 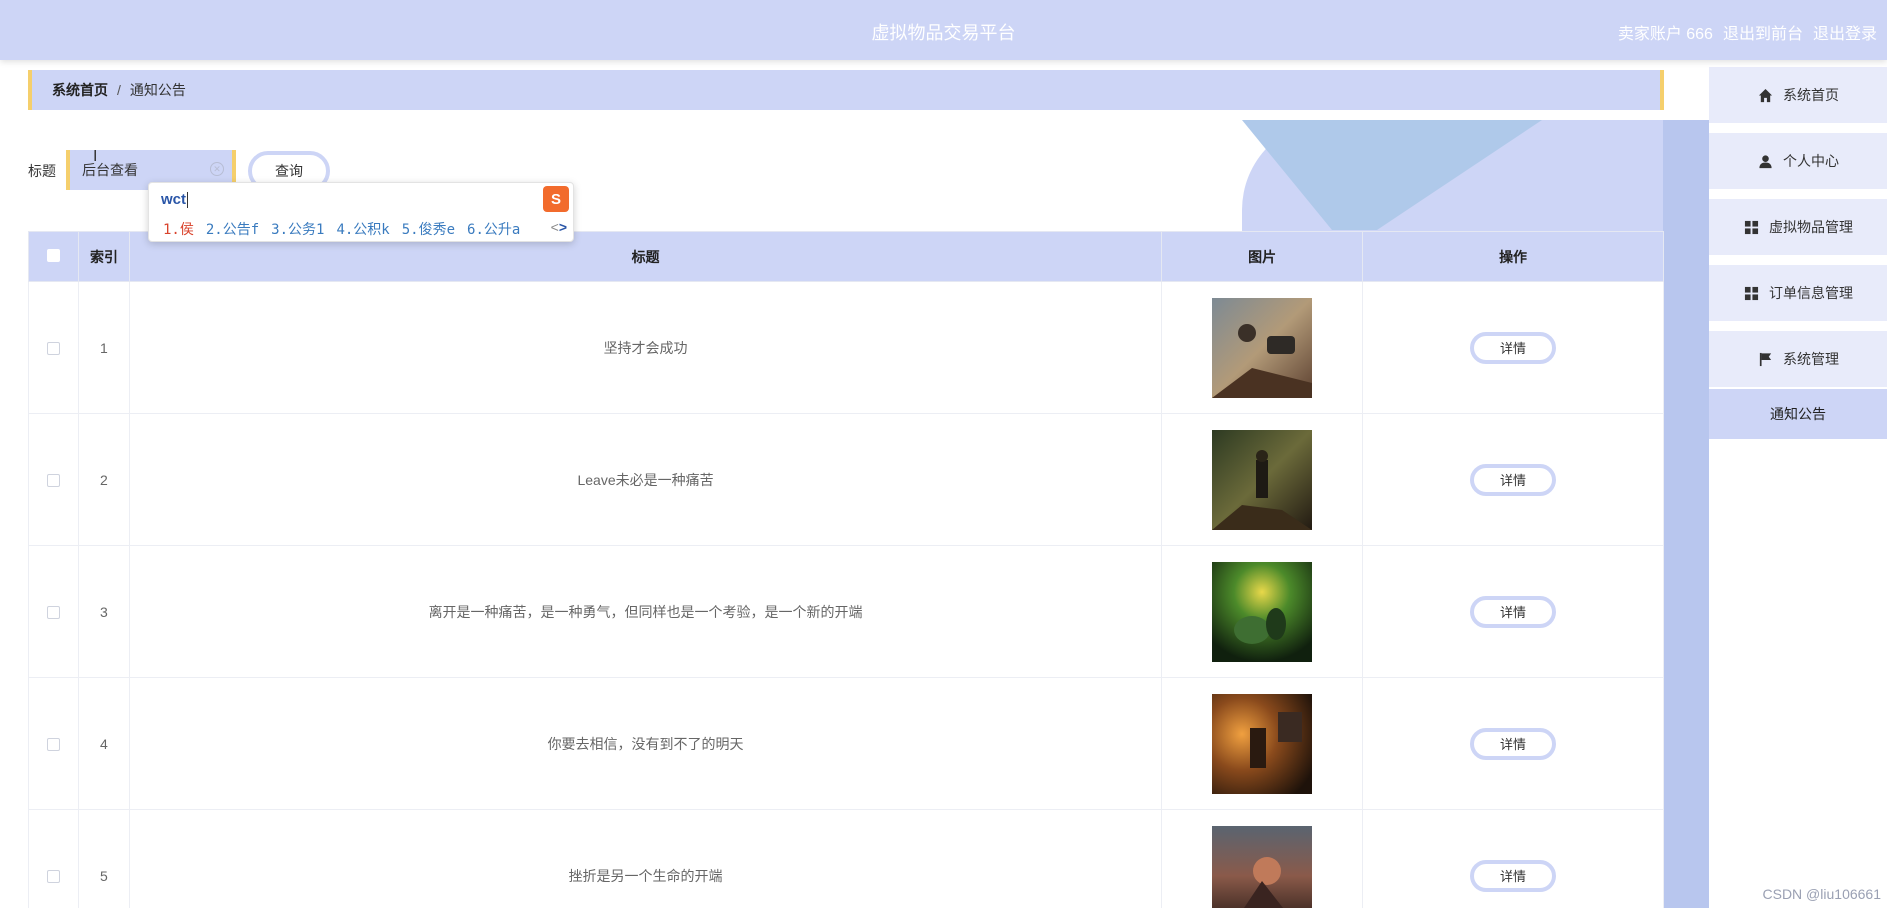 I want to click on watermark: CSDN @liu106661, so click(x=1822, y=894).